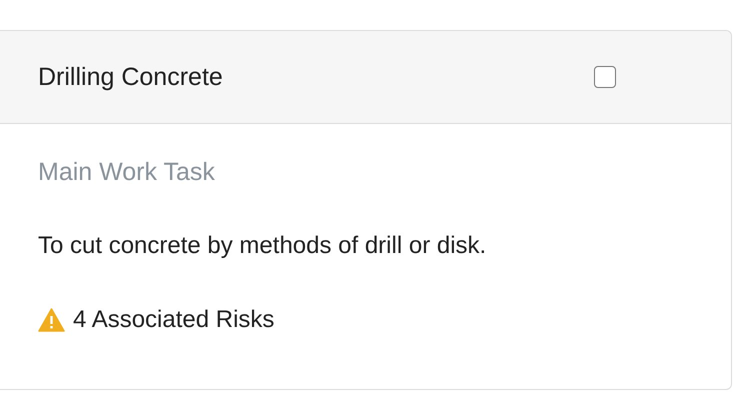 This screenshot has width=740, height=412. I want to click on risk-count: 4 Associated Risks, so click(173, 320).